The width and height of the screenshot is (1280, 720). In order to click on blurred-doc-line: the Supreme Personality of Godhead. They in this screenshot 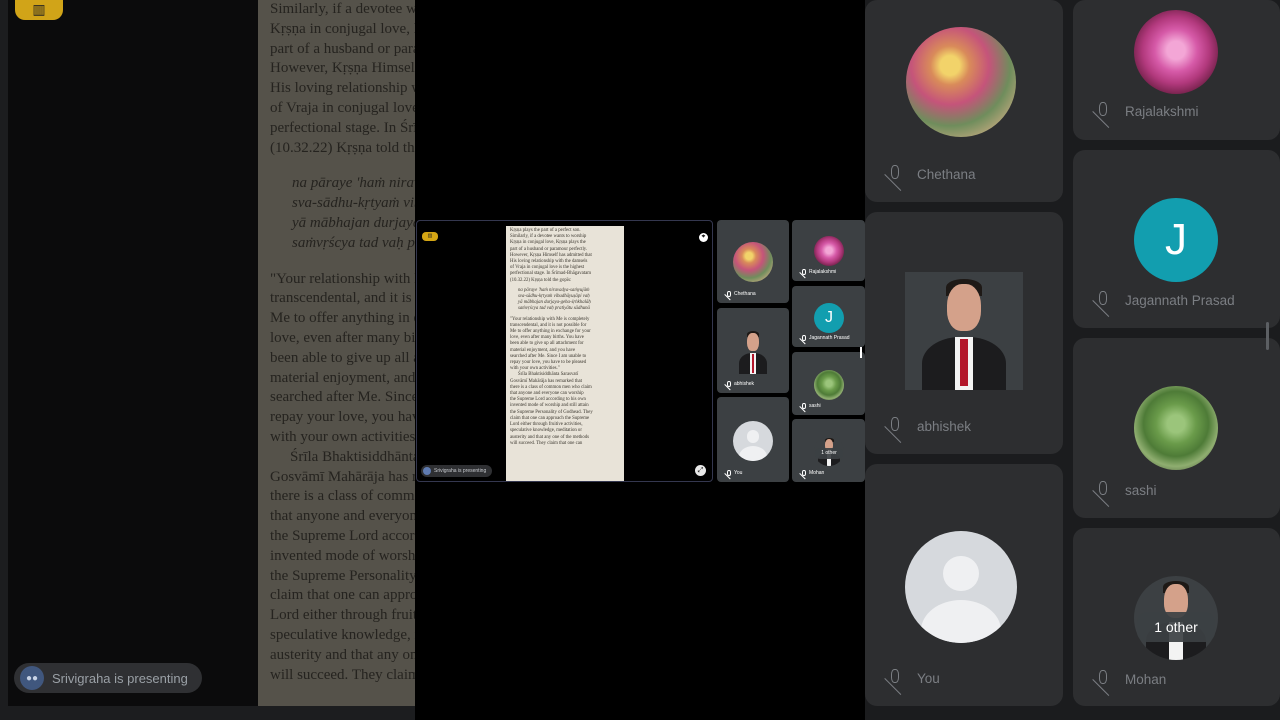, I will do `click(342, 575)`.